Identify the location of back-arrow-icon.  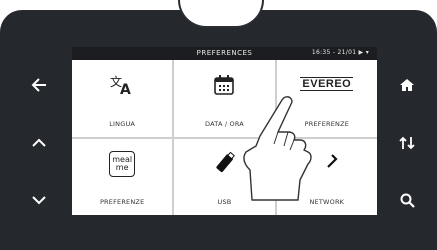
(38, 85).